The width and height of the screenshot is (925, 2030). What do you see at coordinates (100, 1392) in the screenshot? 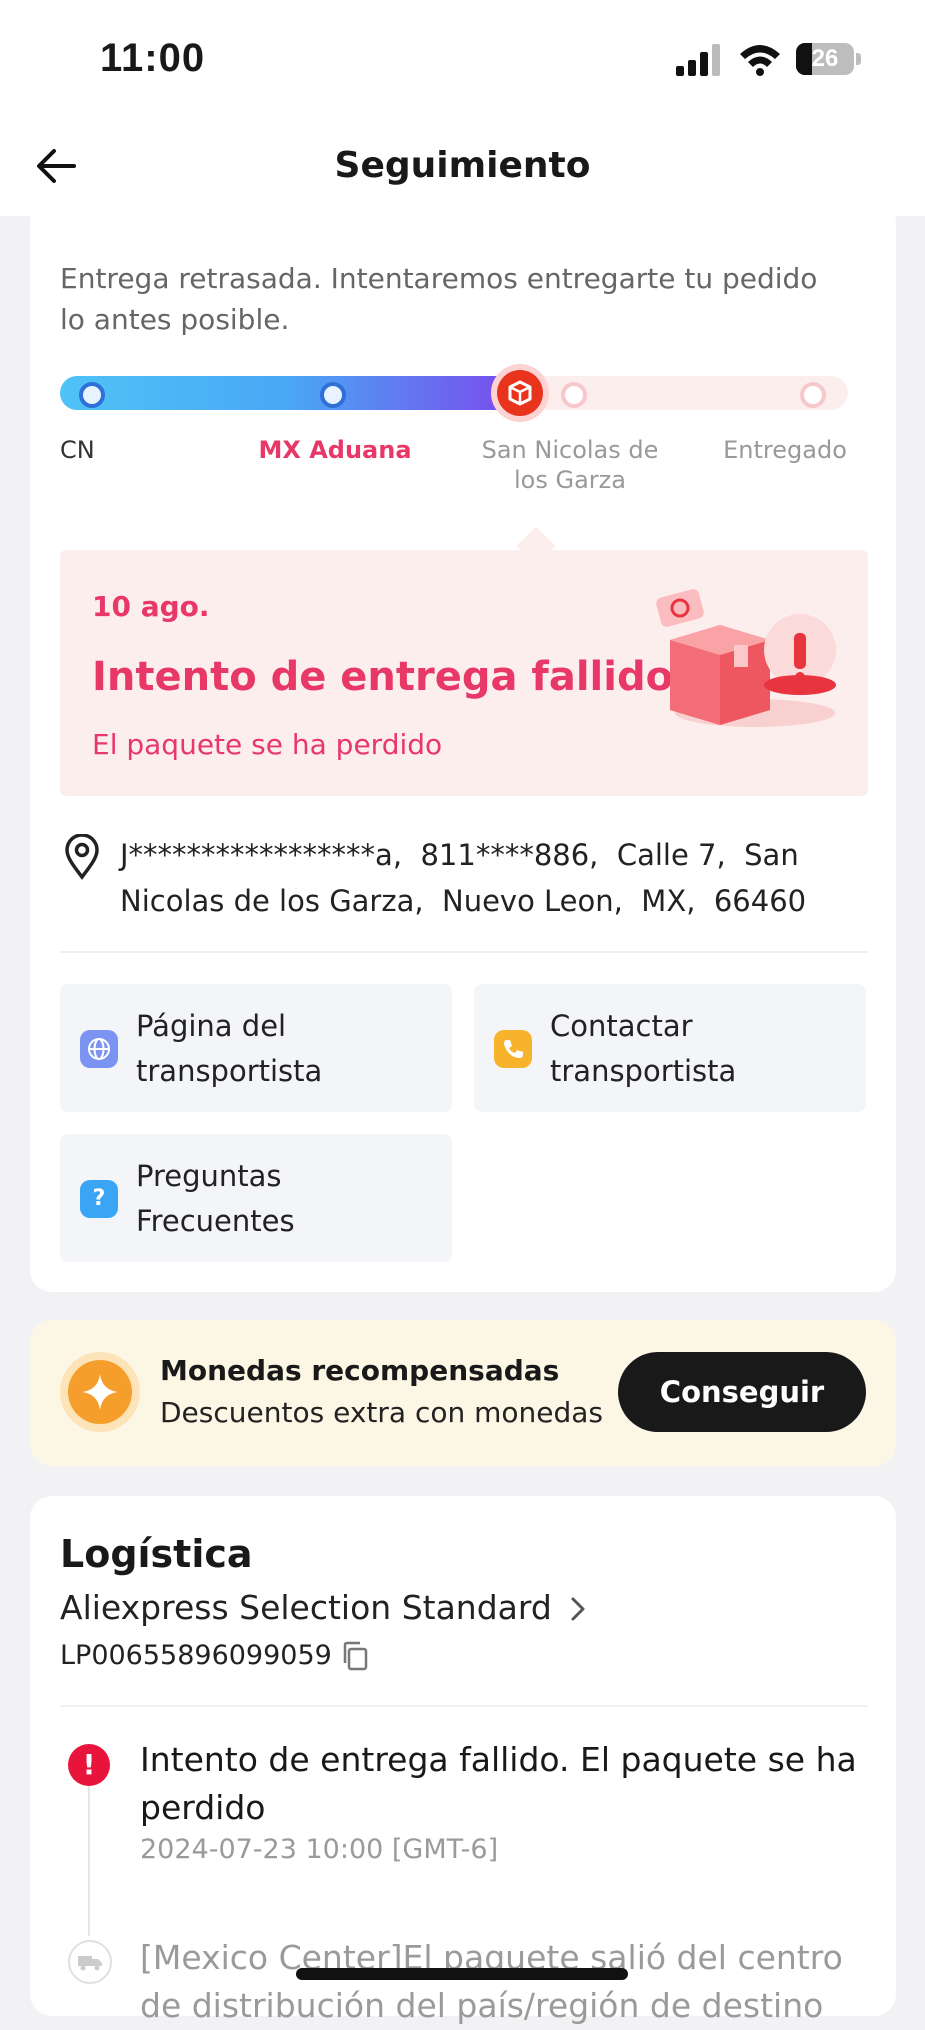
I see `coin-icon` at bounding box center [100, 1392].